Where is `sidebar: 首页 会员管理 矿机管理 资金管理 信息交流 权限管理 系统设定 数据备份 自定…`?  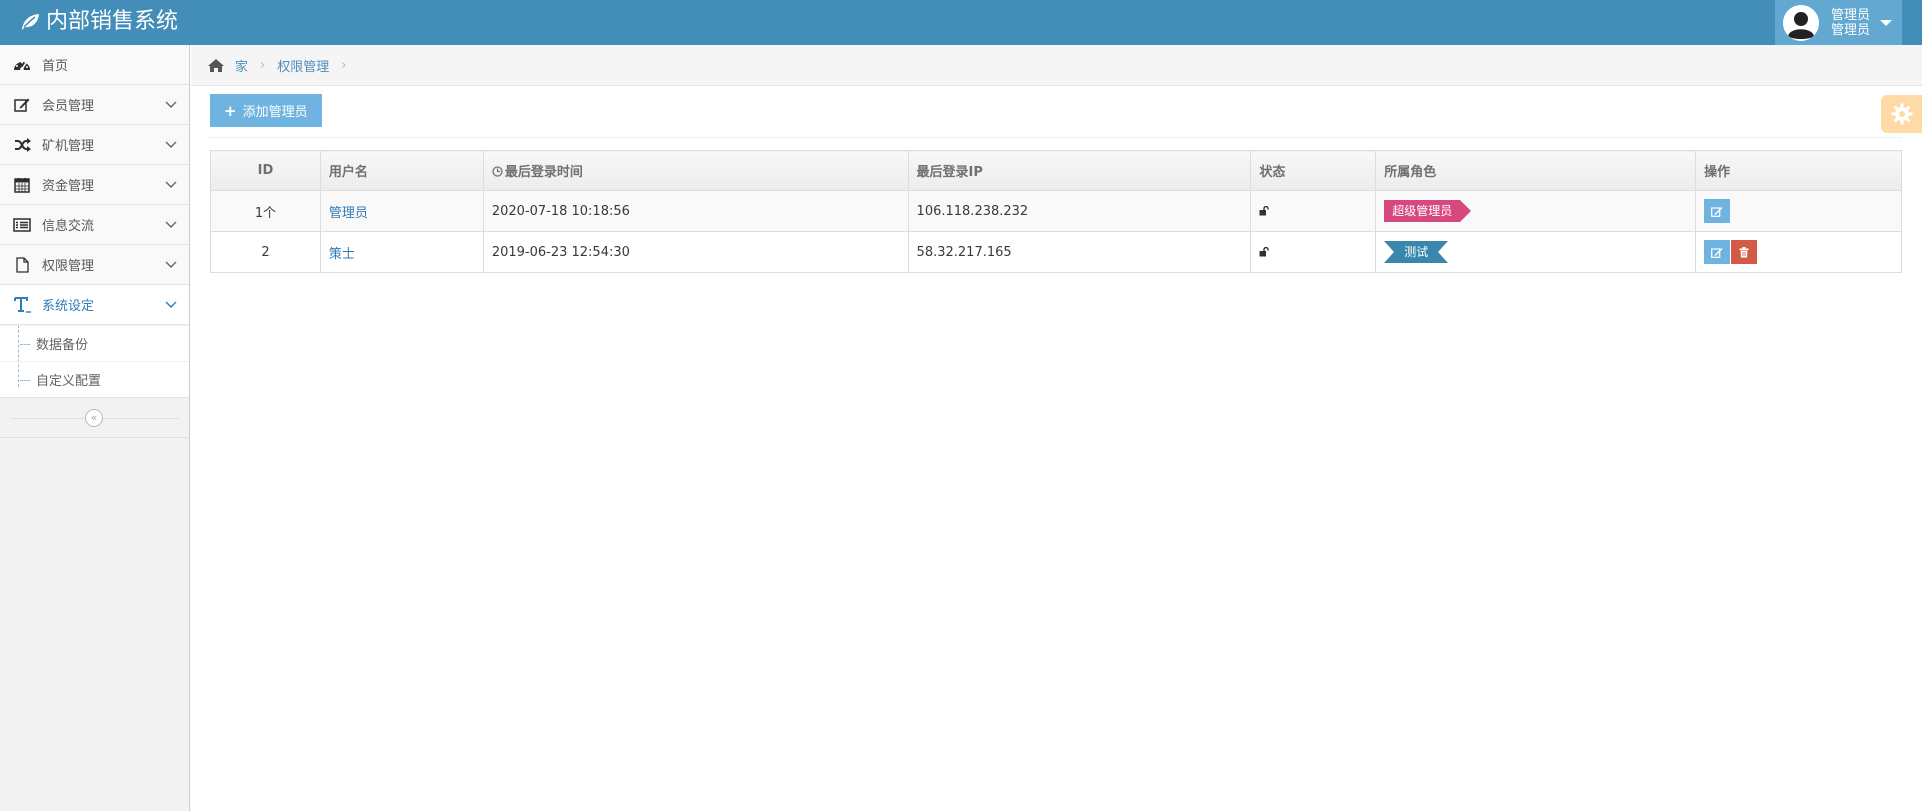
sidebar: 首页 会员管理 矿机管理 资金管理 信息交流 权限管理 系统设定 数据备份 自定… is located at coordinates (95, 428).